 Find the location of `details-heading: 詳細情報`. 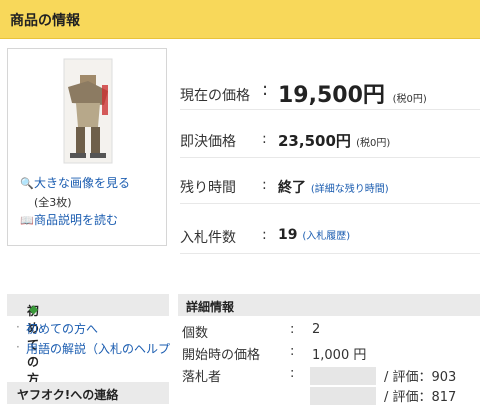

details-heading: 詳細情報 is located at coordinates (329, 305).